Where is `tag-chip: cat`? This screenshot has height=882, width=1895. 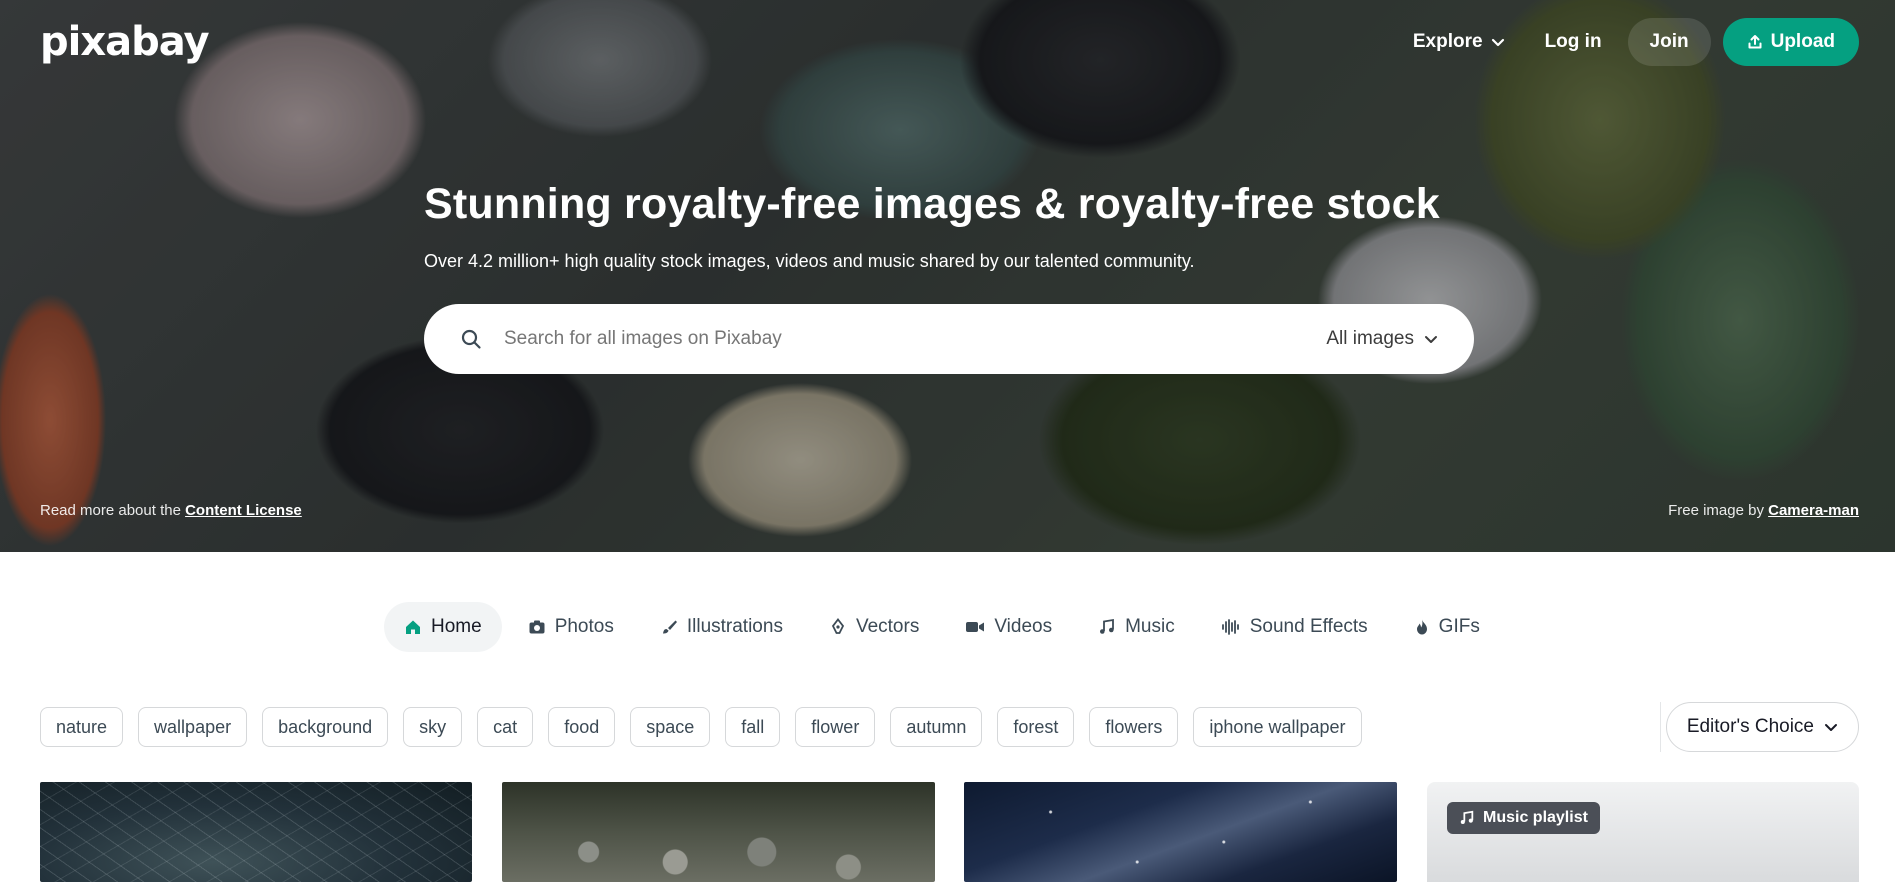 tag-chip: cat is located at coordinates (505, 727).